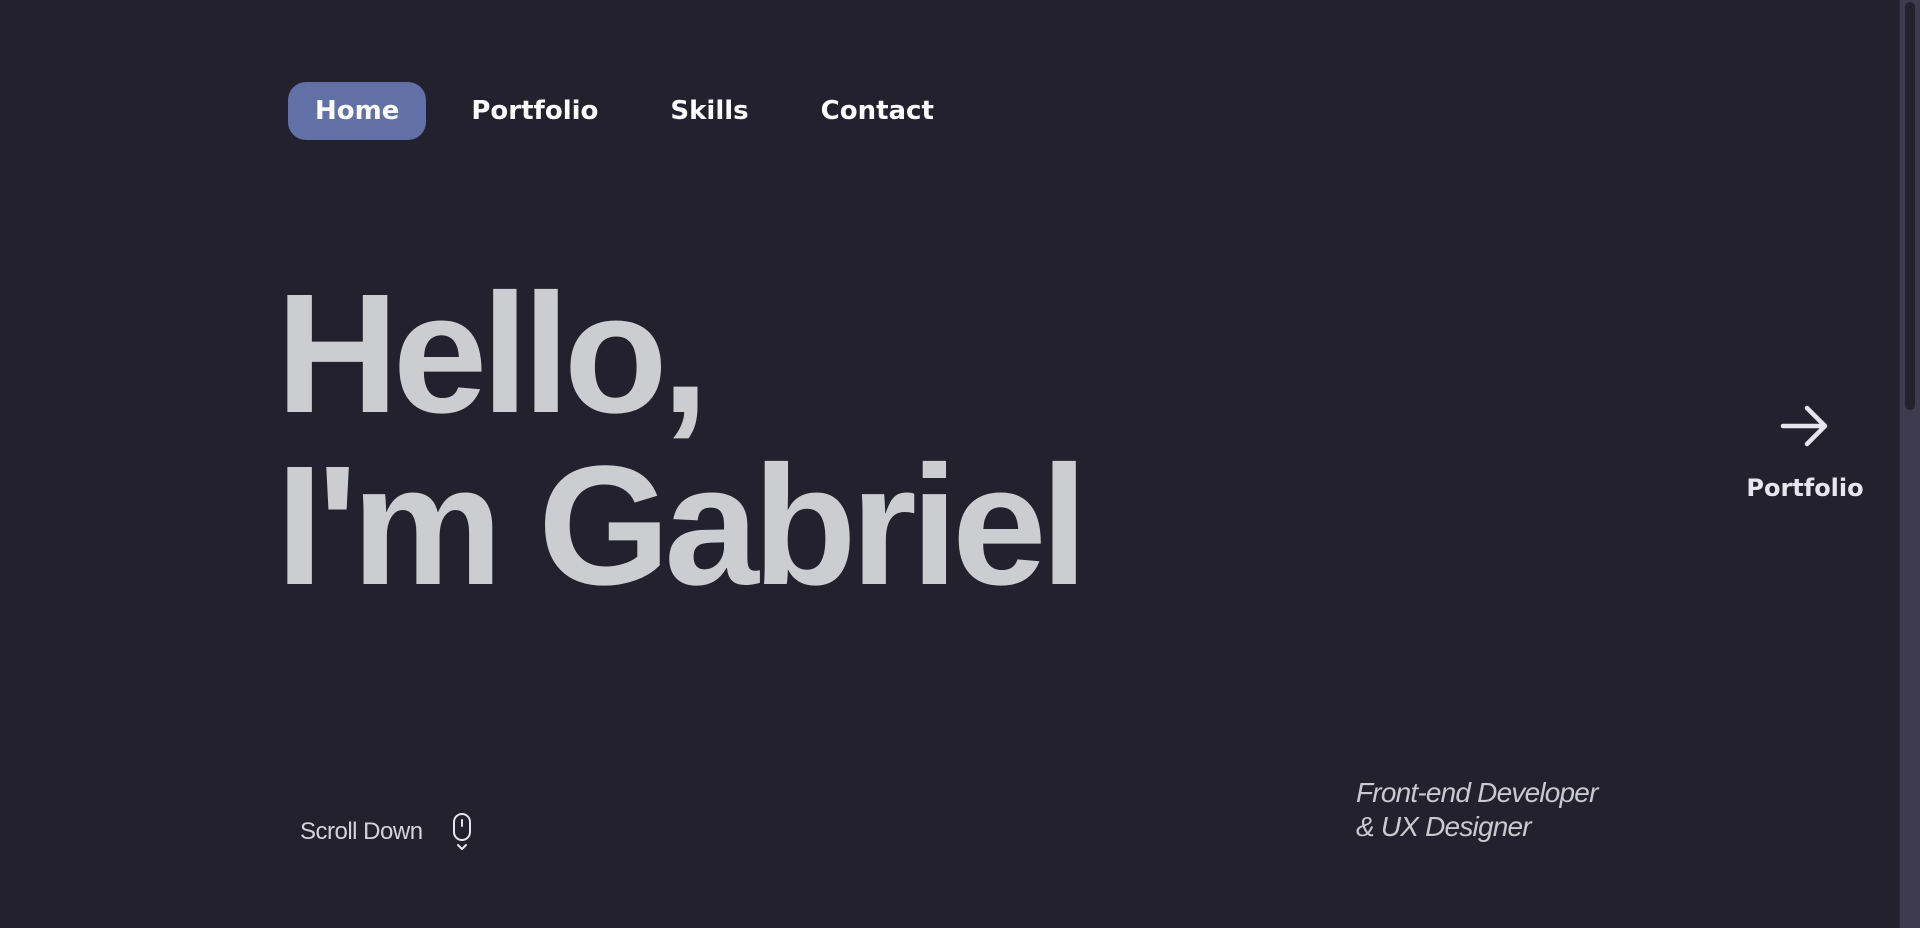 Image resolution: width=1920 pixels, height=928 pixels. Describe the element at coordinates (1804, 426) in the screenshot. I see `arrow-right-icon` at that location.